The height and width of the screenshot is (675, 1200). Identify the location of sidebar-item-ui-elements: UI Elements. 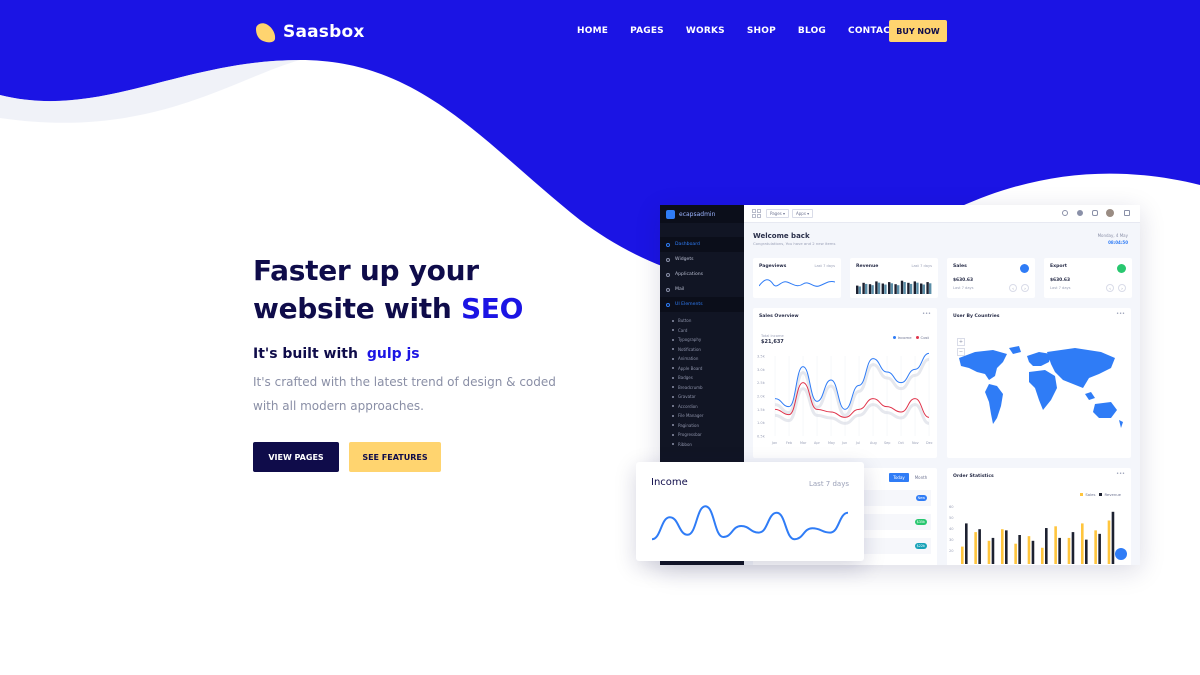
(702, 304).